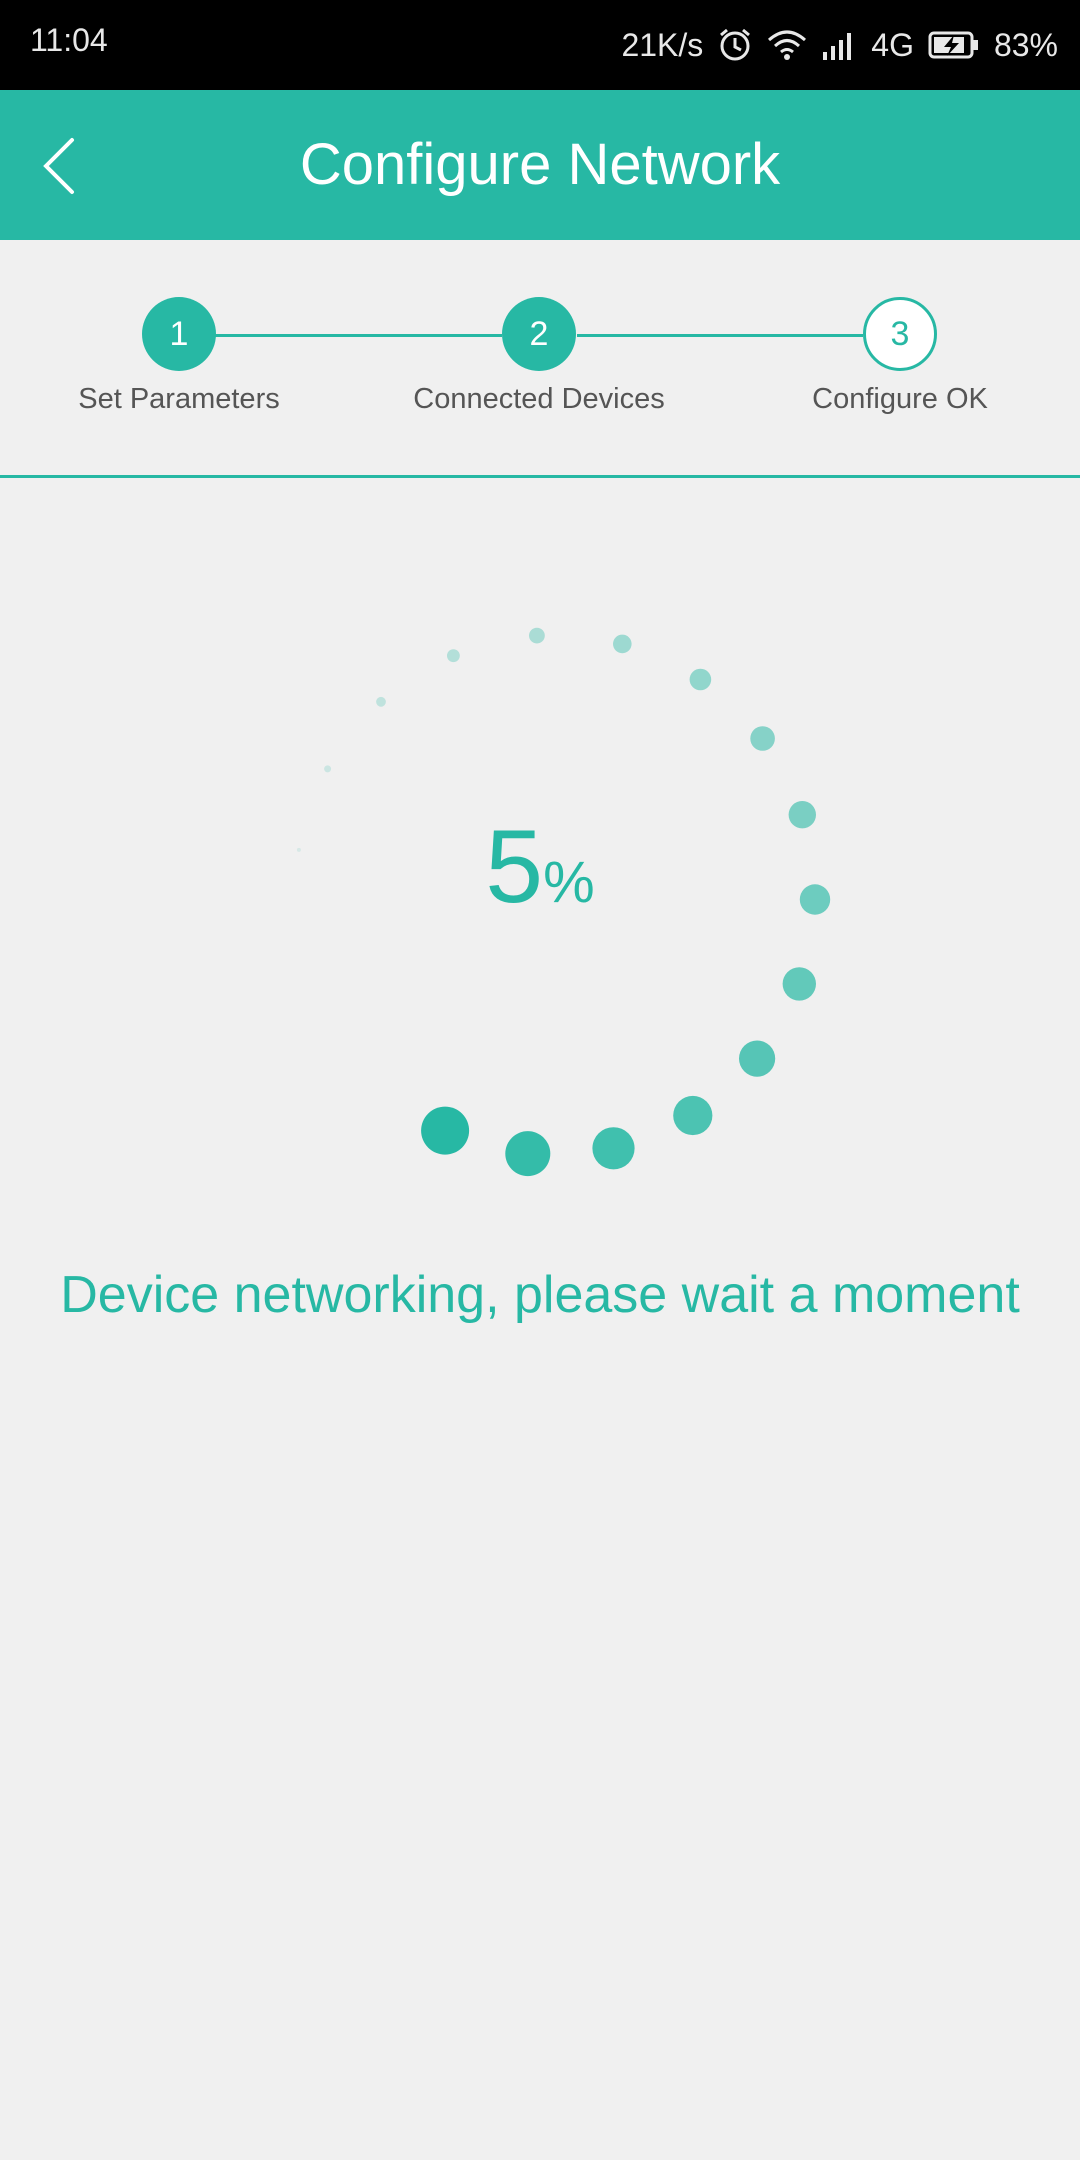  What do you see at coordinates (900, 334) in the screenshot?
I see `step-3-number: 3` at bounding box center [900, 334].